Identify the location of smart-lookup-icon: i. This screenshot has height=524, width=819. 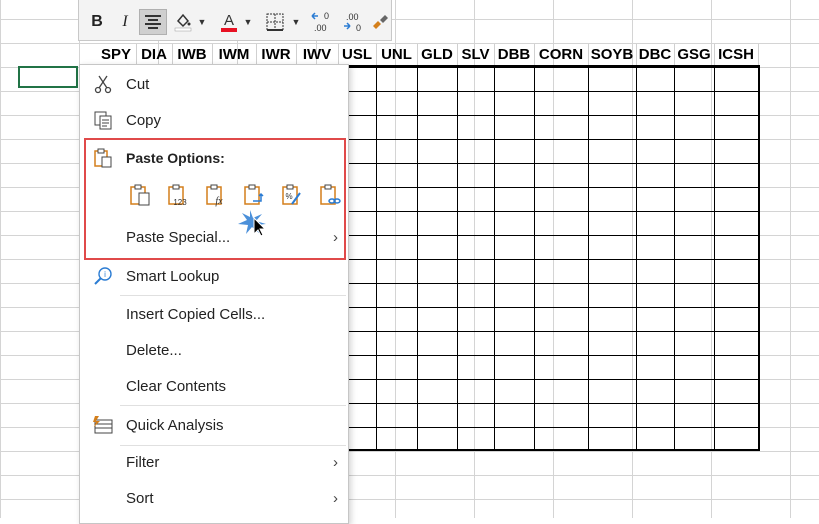
(103, 276).